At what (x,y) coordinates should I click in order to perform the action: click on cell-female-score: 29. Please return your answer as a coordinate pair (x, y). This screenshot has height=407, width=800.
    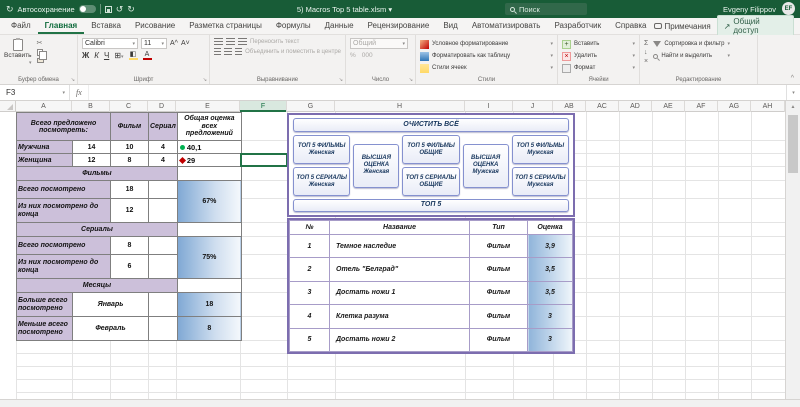
    Looking at the image, I should click on (209, 160).